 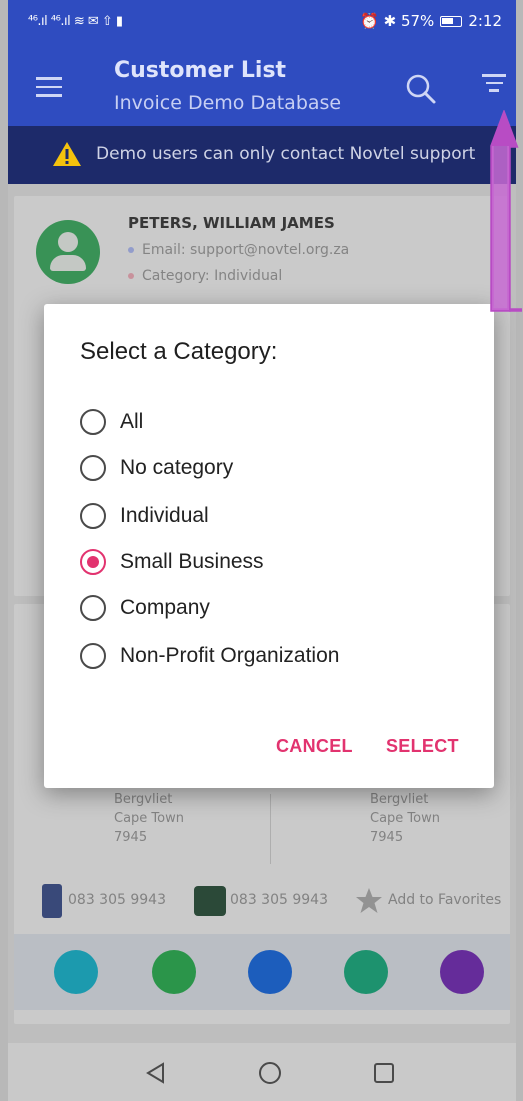 I want to click on option-no-category: No category, so click(x=156, y=468).